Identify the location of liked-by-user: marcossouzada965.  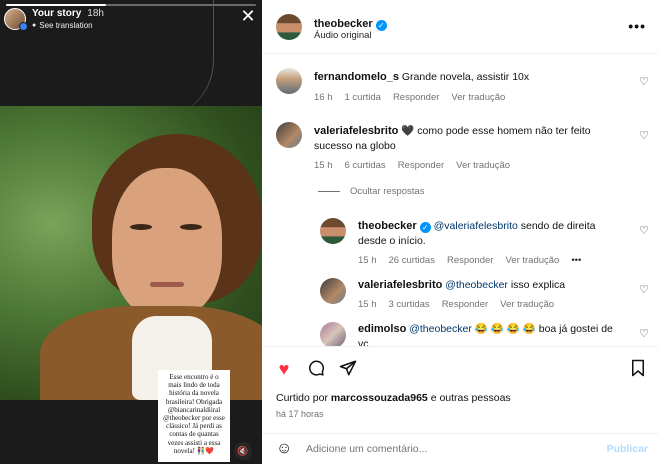
(379, 398).